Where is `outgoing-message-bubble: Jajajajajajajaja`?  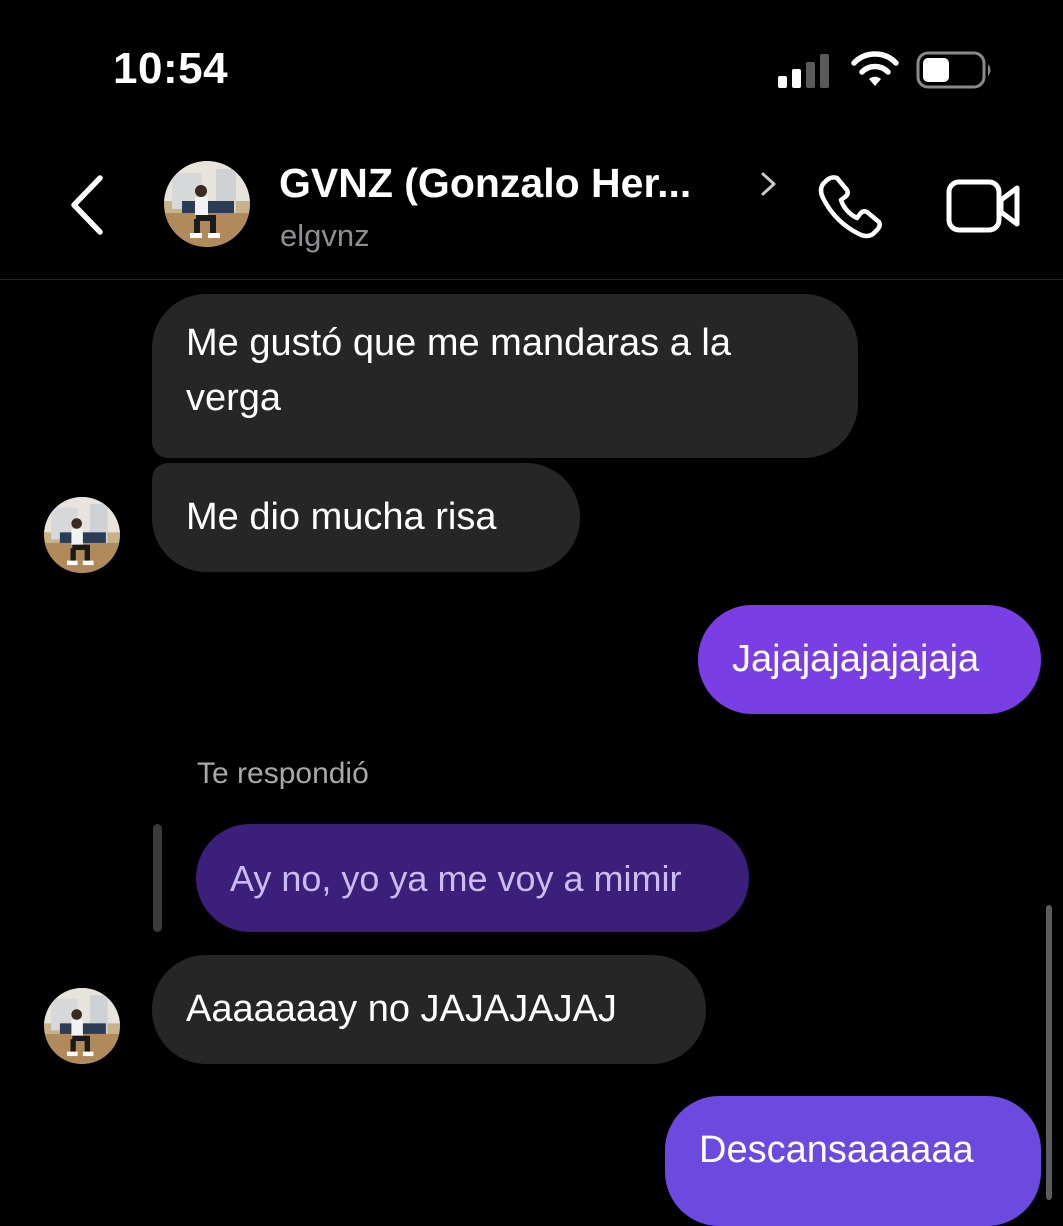 outgoing-message-bubble: Jajajajajajajaja is located at coordinates (869, 659).